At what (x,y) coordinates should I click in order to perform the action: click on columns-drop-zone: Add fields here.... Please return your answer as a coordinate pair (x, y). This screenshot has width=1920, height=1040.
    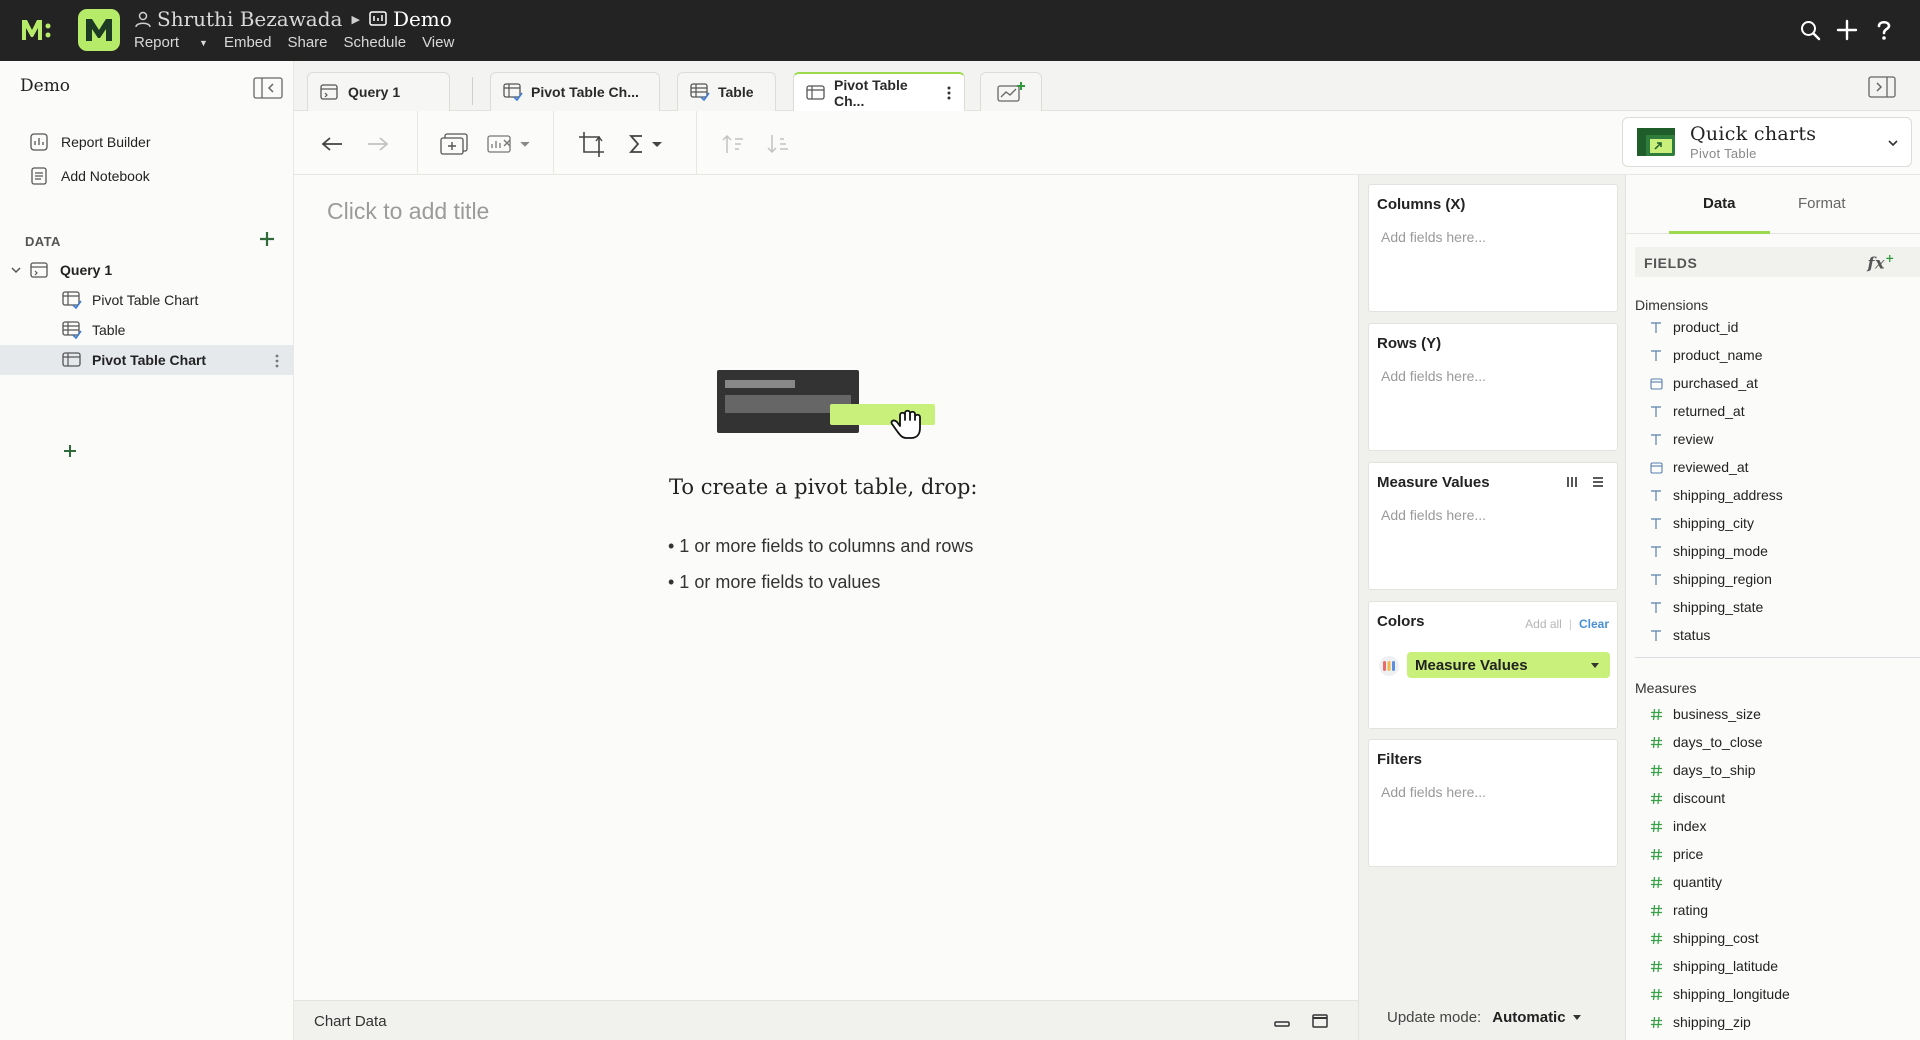
    Looking at the image, I should click on (1433, 237).